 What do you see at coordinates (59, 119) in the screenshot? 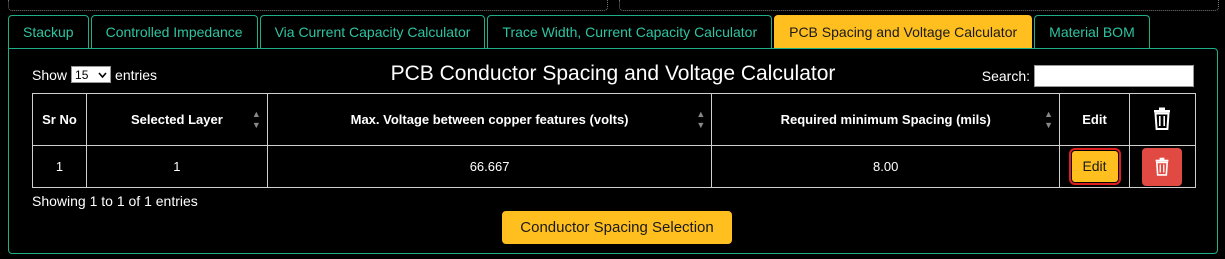
I see `col-header-sr-no: Sr No` at bounding box center [59, 119].